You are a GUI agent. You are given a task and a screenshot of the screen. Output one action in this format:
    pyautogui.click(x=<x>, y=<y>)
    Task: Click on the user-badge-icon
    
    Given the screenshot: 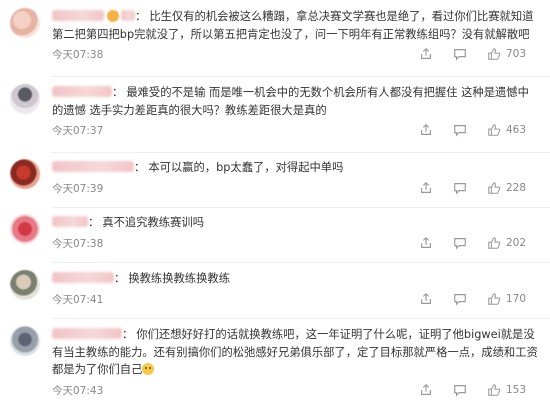 What is the action you would take?
    pyautogui.click(x=113, y=16)
    